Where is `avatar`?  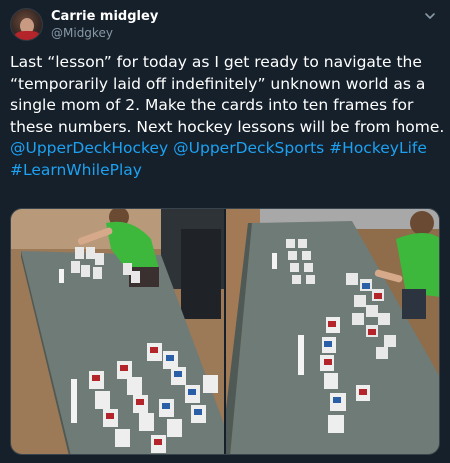 avatar is located at coordinates (26, 24).